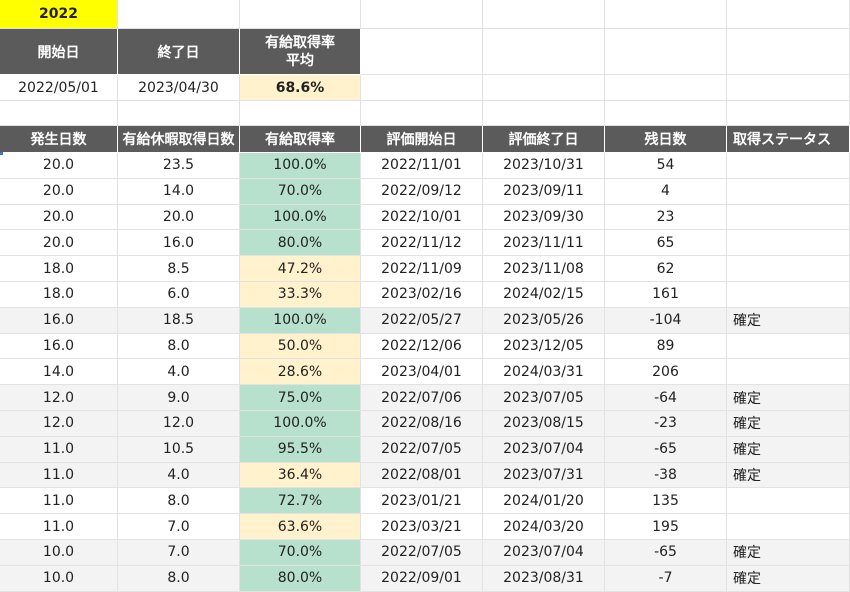 The width and height of the screenshot is (850, 592). What do you see at coordinates (179, 269) in the screenshot?
I see `cell-taken-days: 8.5` at bounding box center [179, 269].